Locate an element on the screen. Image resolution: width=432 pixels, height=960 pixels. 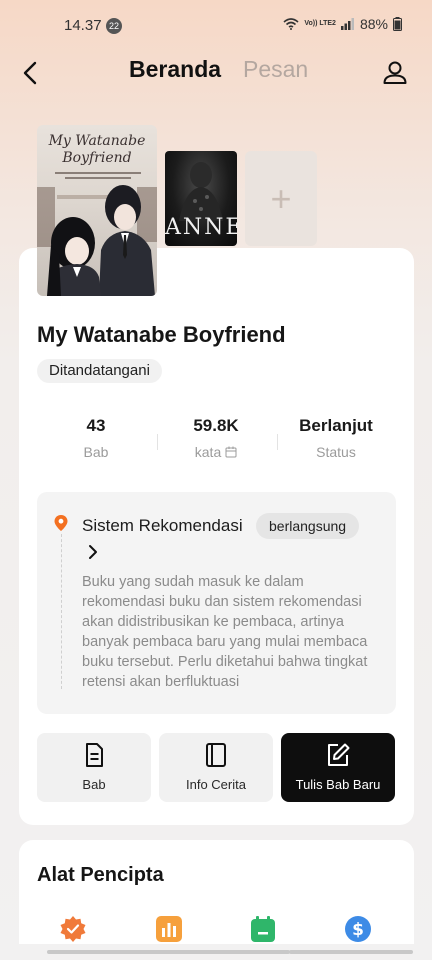
chapters-button: Bab is located at coordinates (94, 767).